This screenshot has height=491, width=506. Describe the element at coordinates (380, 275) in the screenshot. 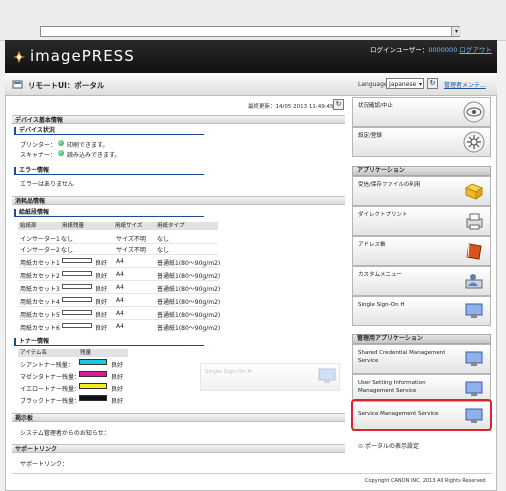

I see `app-item-label: カスタムメニュー` at that location.